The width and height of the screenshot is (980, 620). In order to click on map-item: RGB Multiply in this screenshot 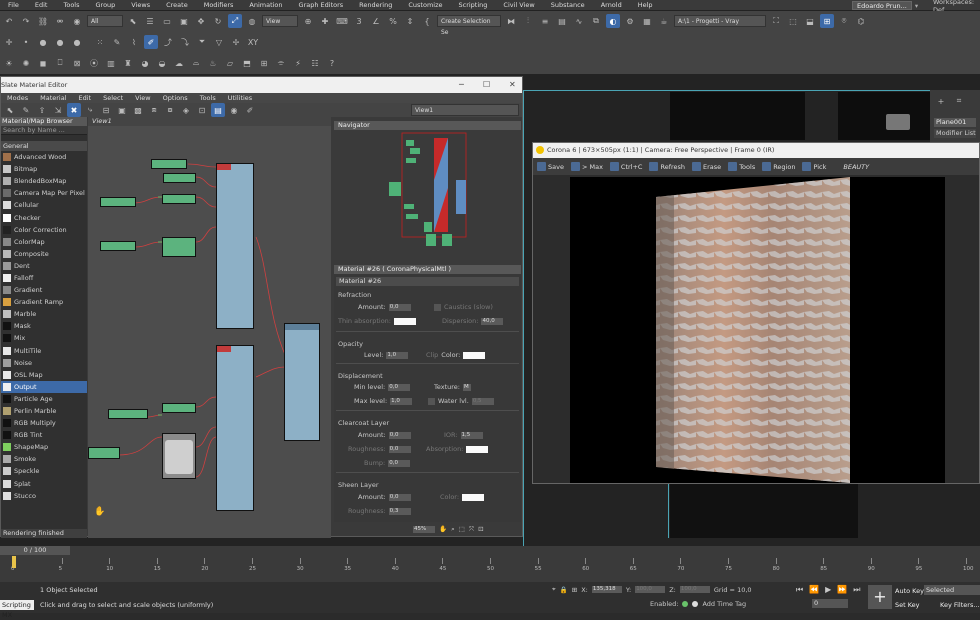, I will do `click(44, 423)`.